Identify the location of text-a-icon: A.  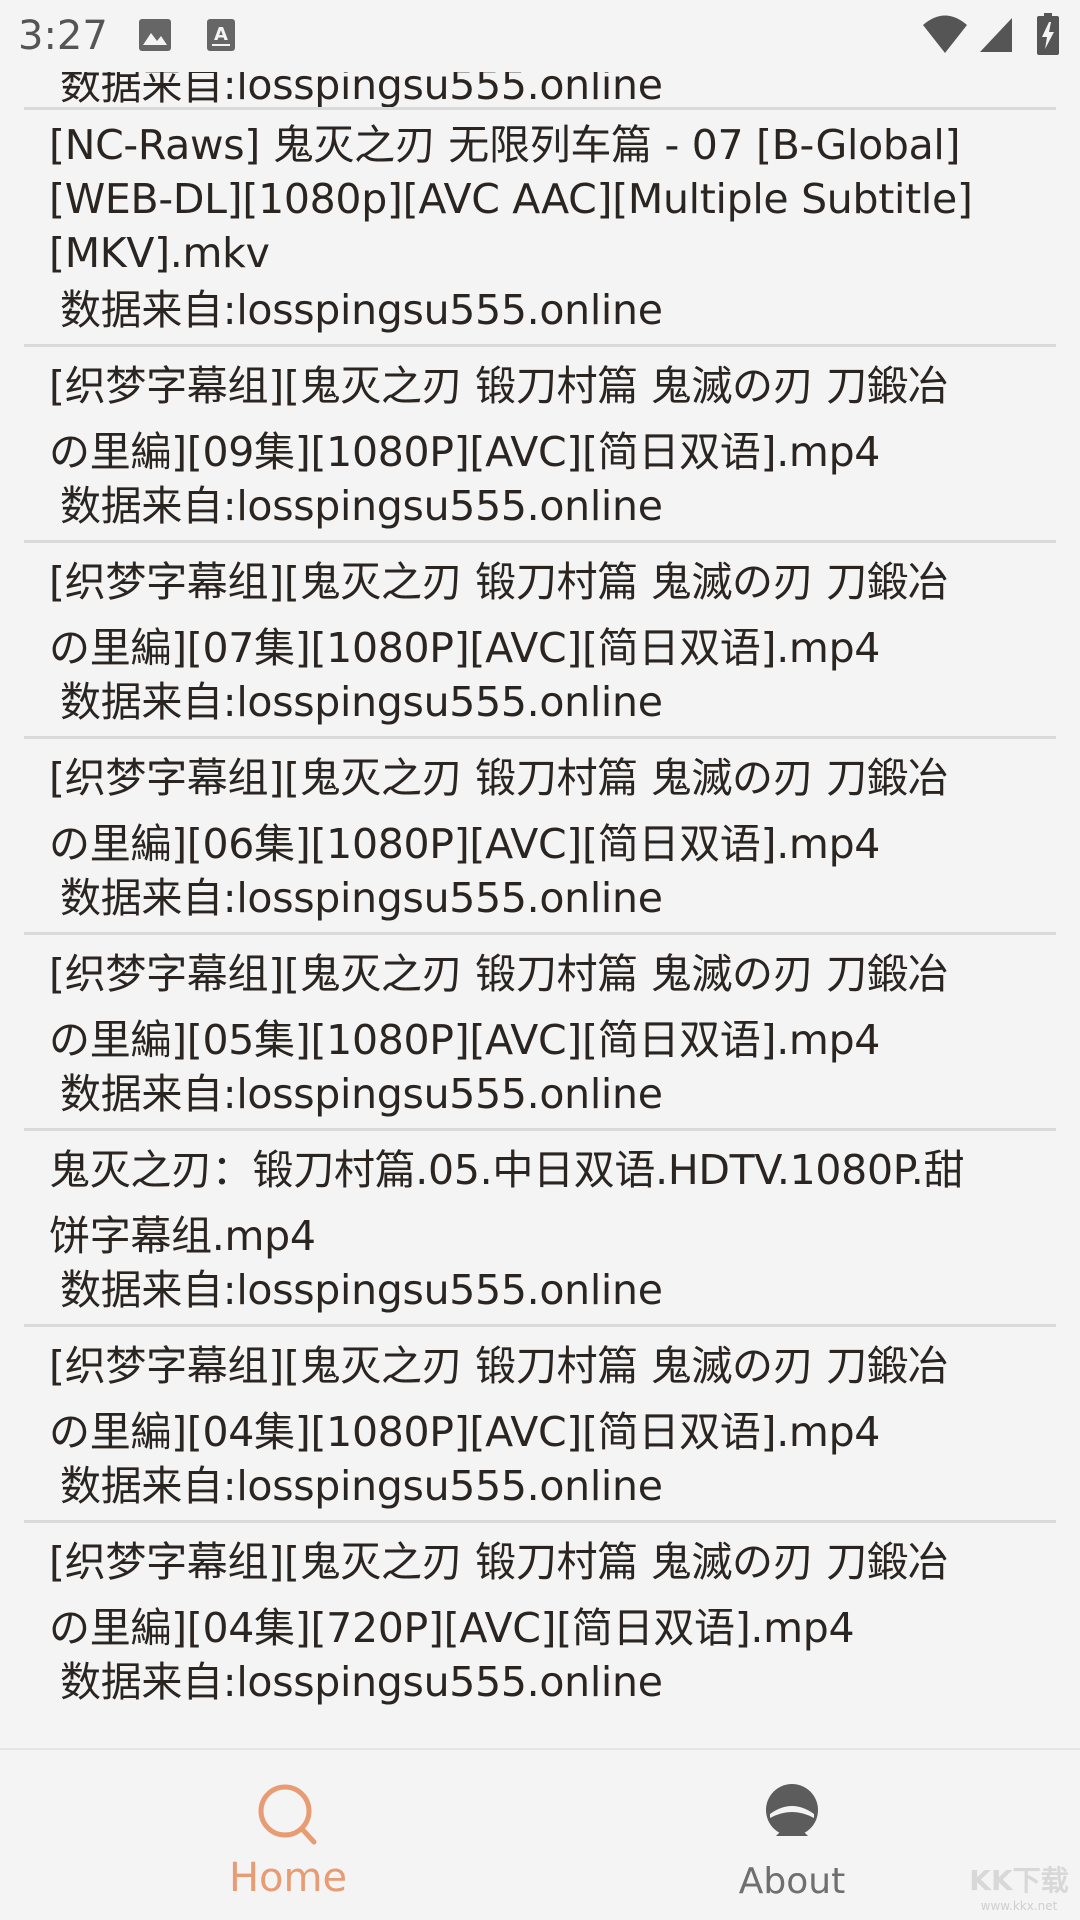
(221, 35).